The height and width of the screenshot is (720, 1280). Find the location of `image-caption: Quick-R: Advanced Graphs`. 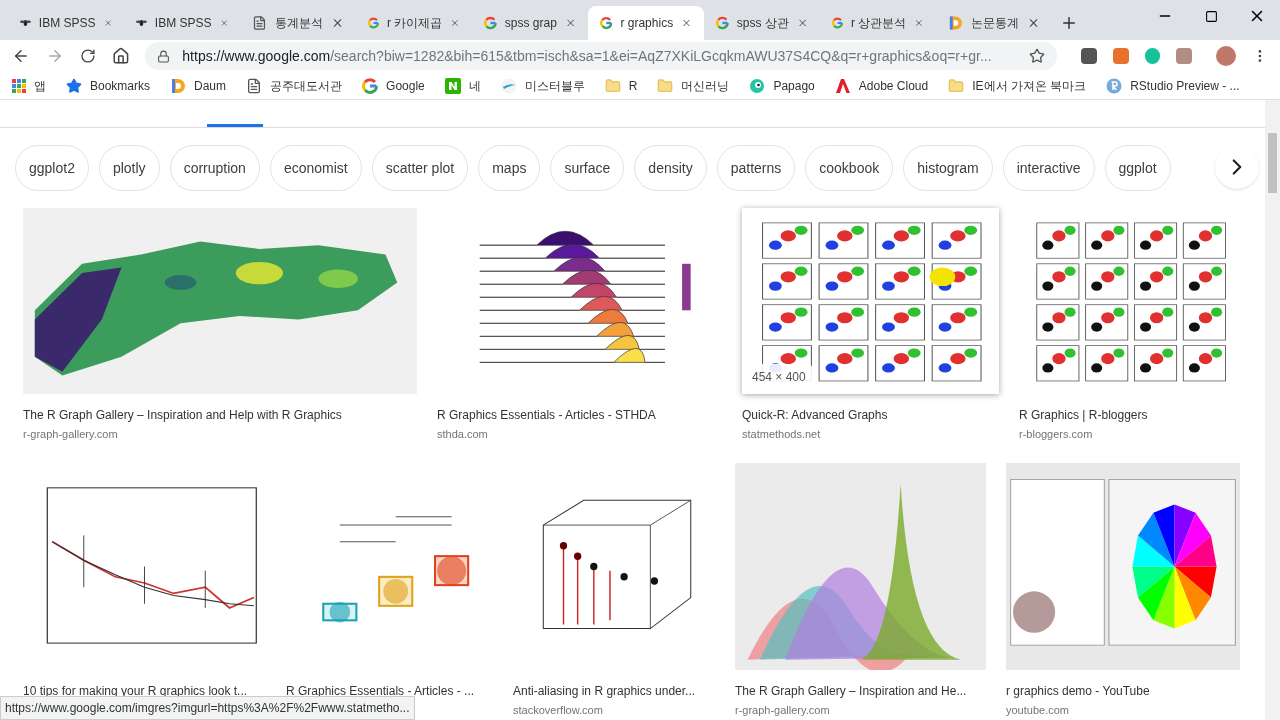

image-caption: Quick-R: Advanced Graphs is located at coordinates (870, 415).